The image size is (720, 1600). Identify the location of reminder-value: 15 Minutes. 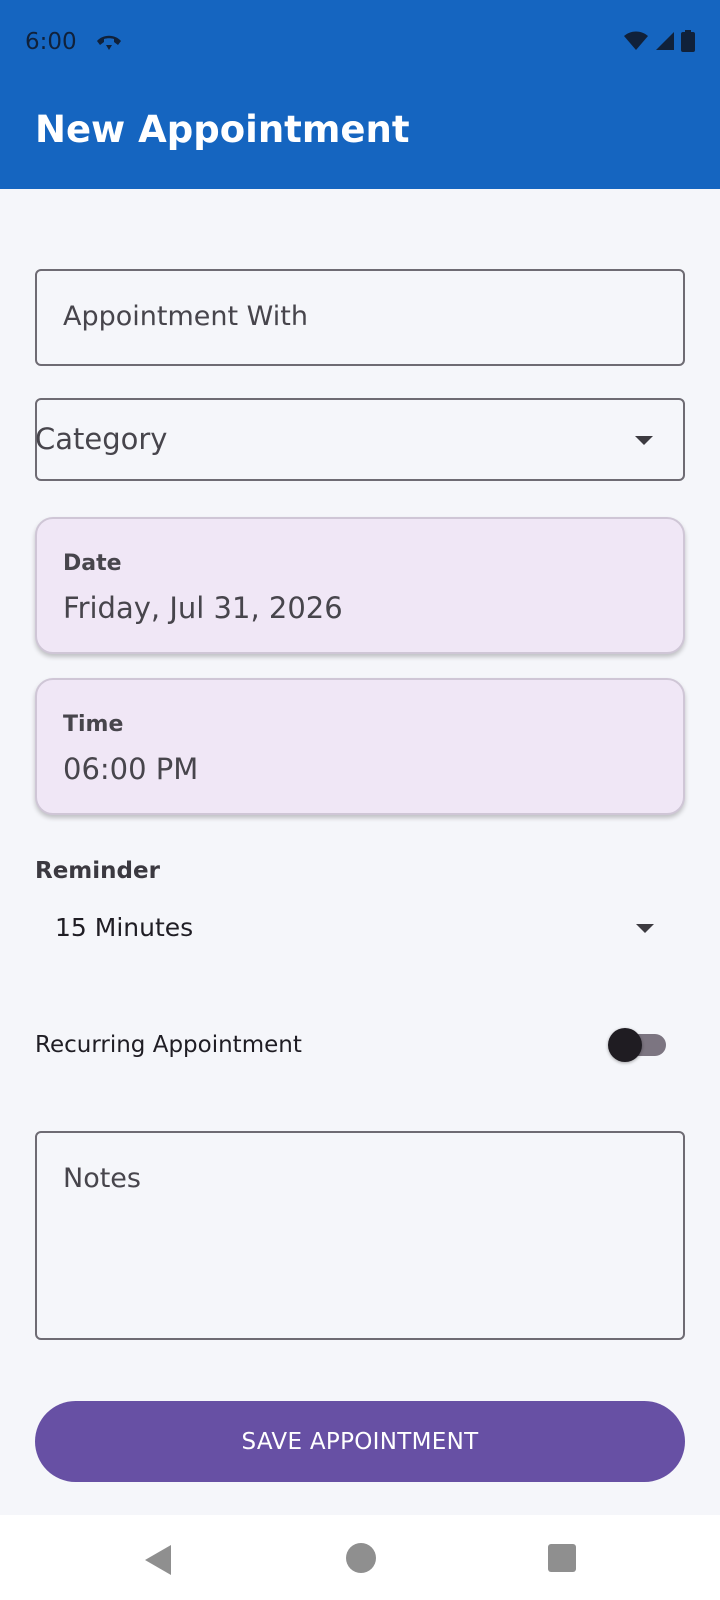
(124, 927).